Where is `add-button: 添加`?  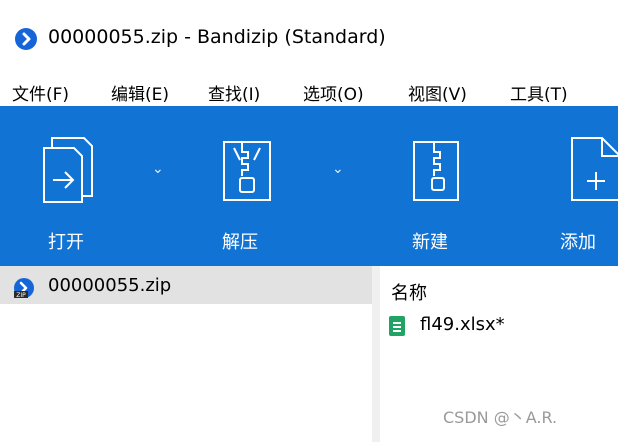
add-button: 添加 is located at coordinates (589, 186).